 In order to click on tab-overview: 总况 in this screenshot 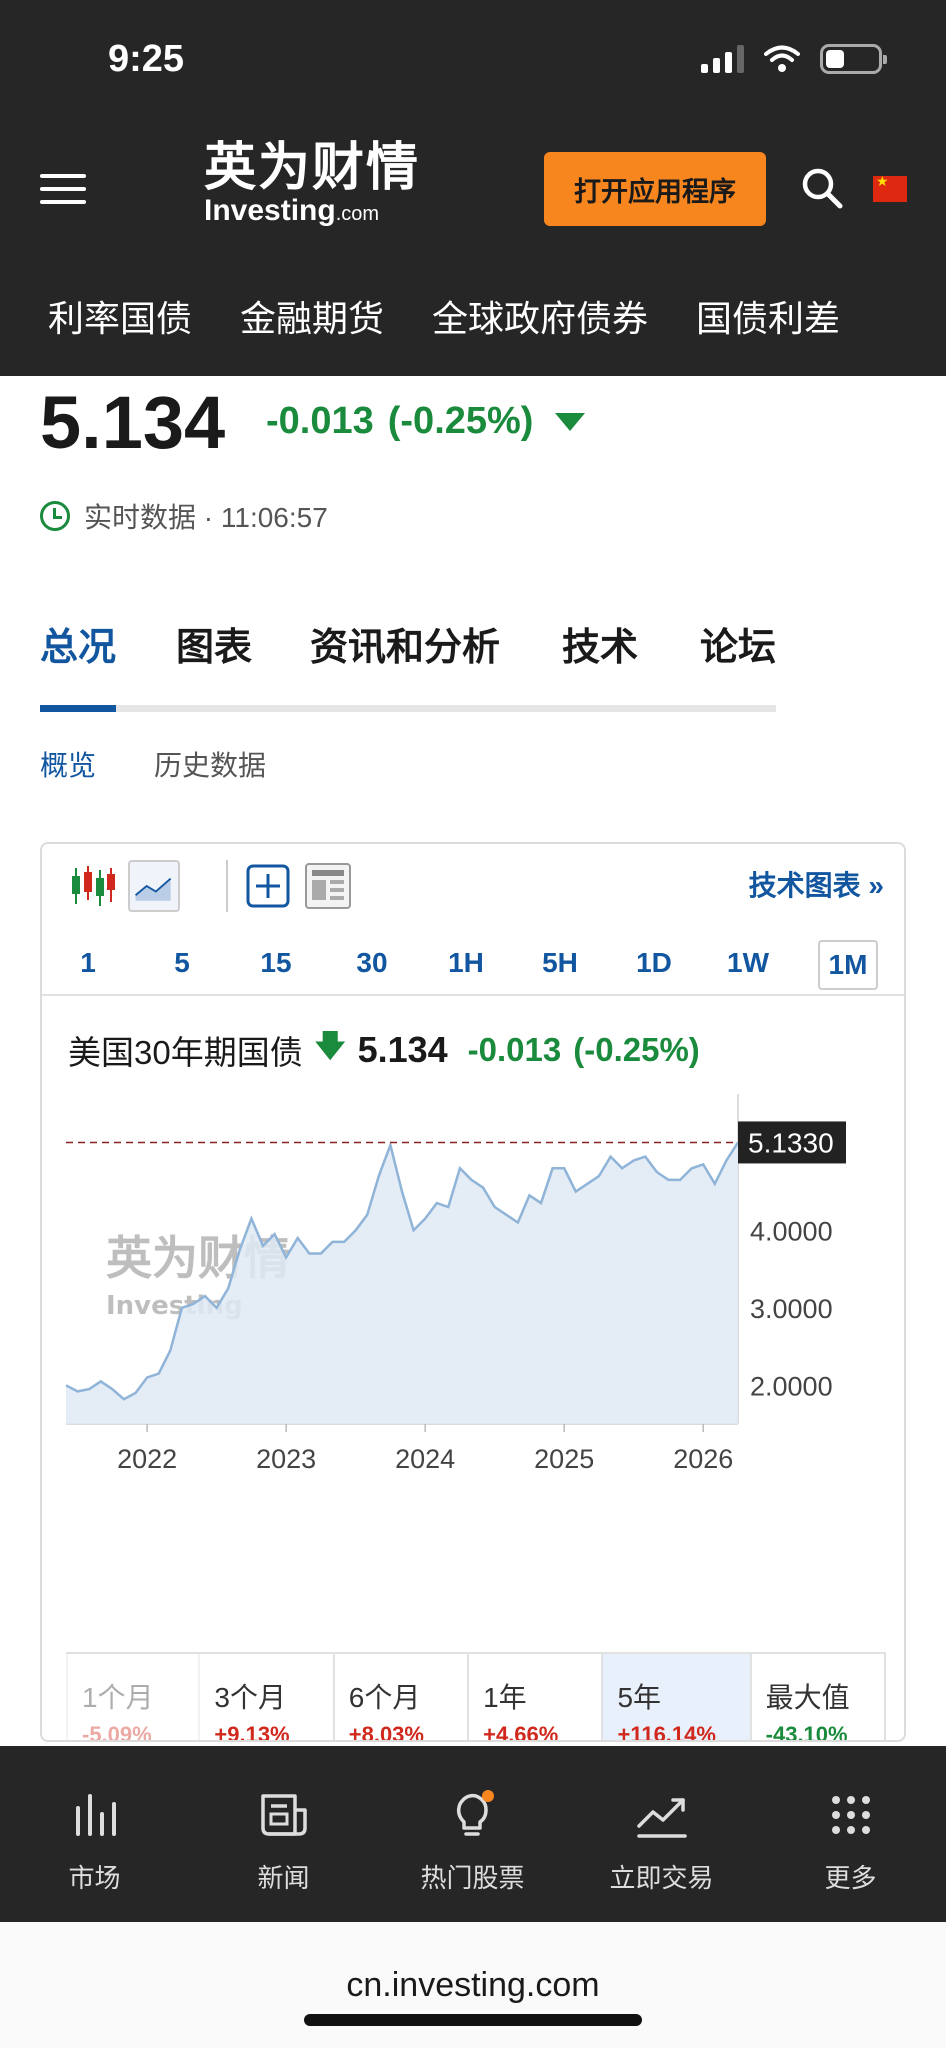, I will do `click(78, 643)`.